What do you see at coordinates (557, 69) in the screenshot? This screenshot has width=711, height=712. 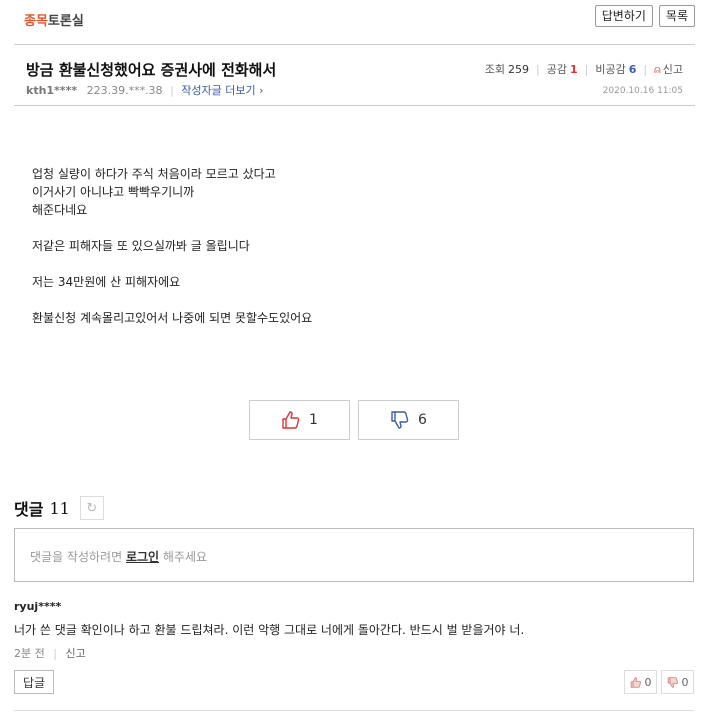 I see `likes-label: 공감` at bounding box center [557, 69].